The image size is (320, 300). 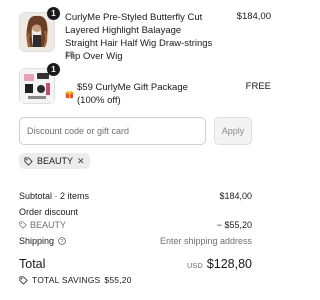 I want to click on order-discount-label: Order discount, so click(x=49, y=212).